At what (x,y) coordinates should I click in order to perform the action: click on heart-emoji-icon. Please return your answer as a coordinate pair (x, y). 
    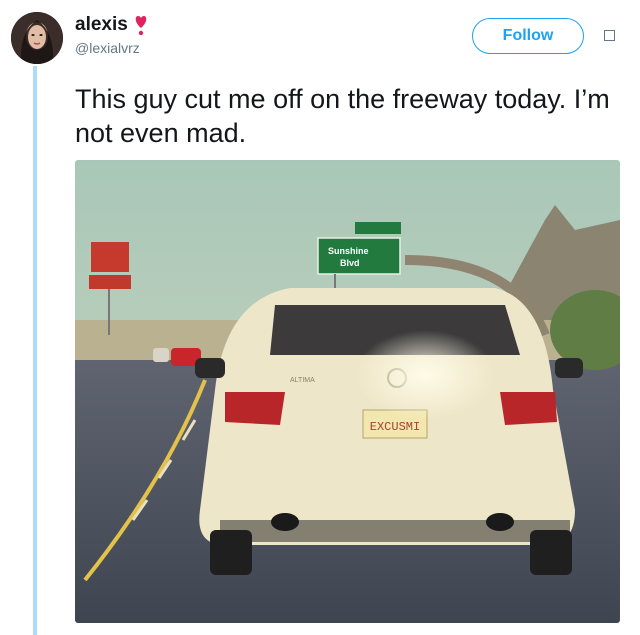
    Looking at the image, I should click on (141, 26).